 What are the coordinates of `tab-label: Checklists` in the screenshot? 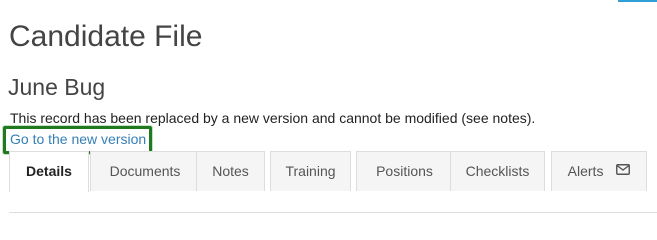 It's located at (497, 171).